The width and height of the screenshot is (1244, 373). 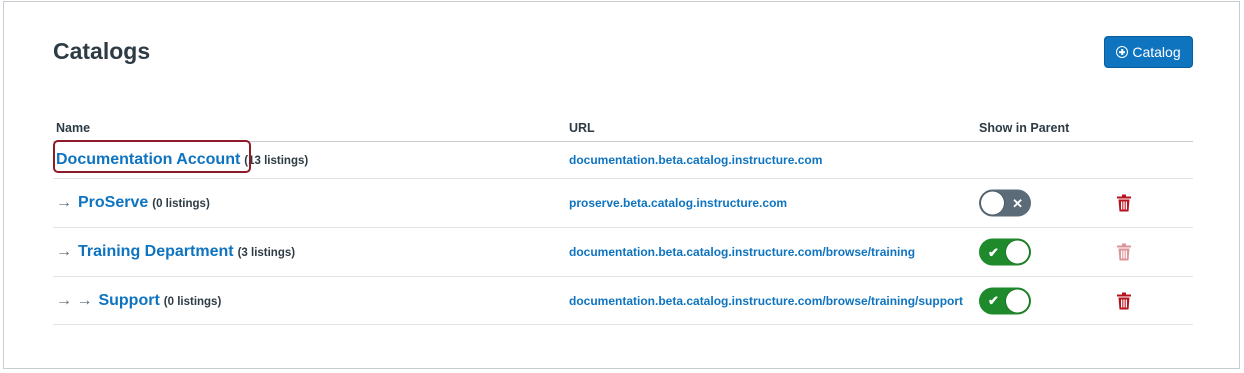 What do you see at coordinates (128, 301) in the screenshot?
I see `catalog-name-link: Support` at bounding box center [128, 301].